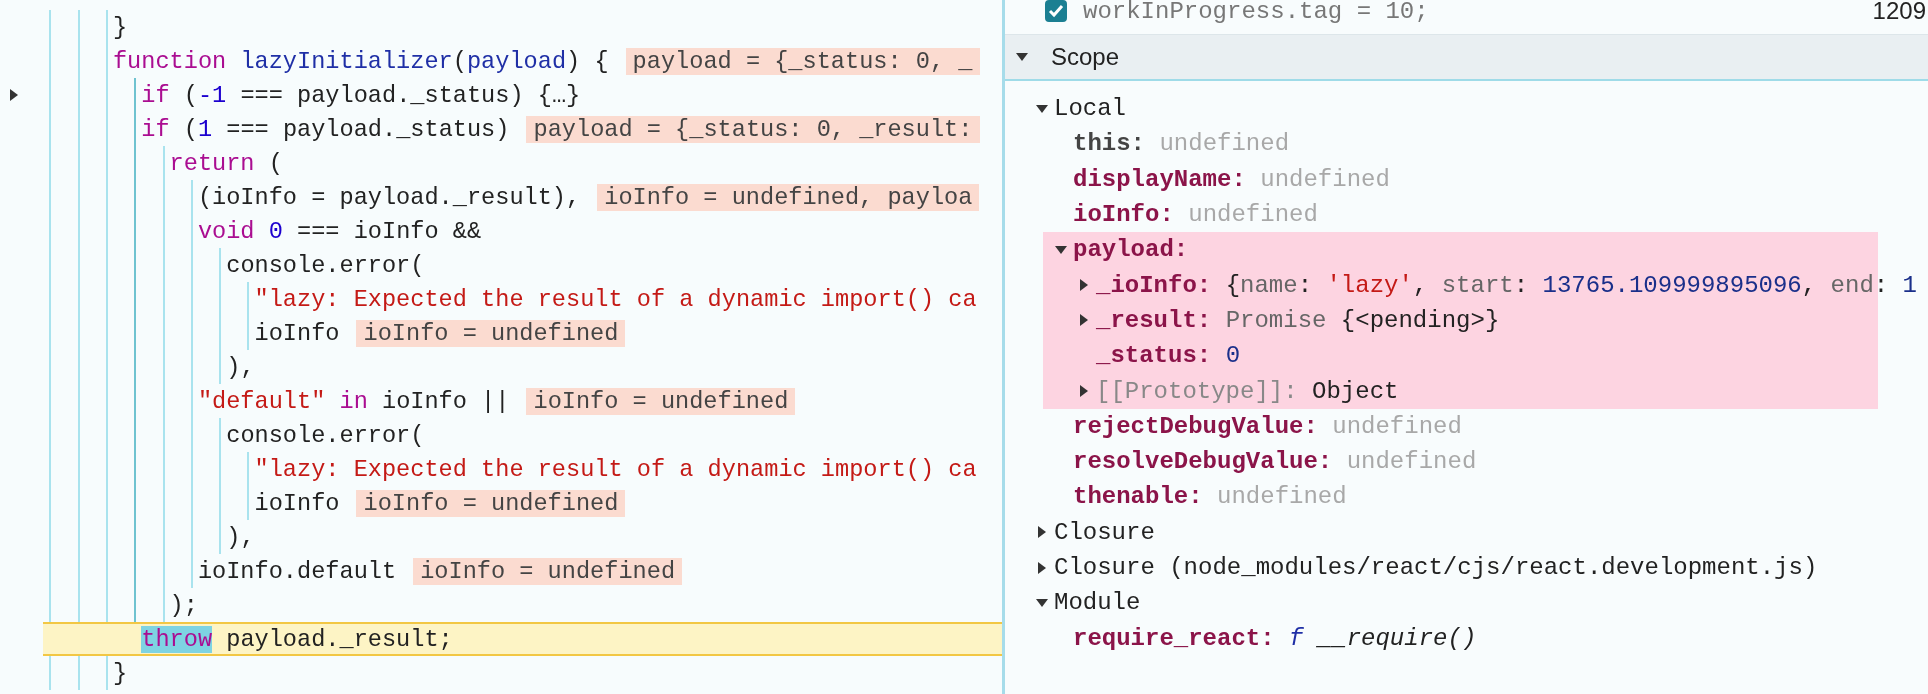 The image size is (1928, 694). What do you see at coordinates (1181, 144) in the screenshot?
I see `scope-variable: this: undefined` at bounding box center [1181, 144].